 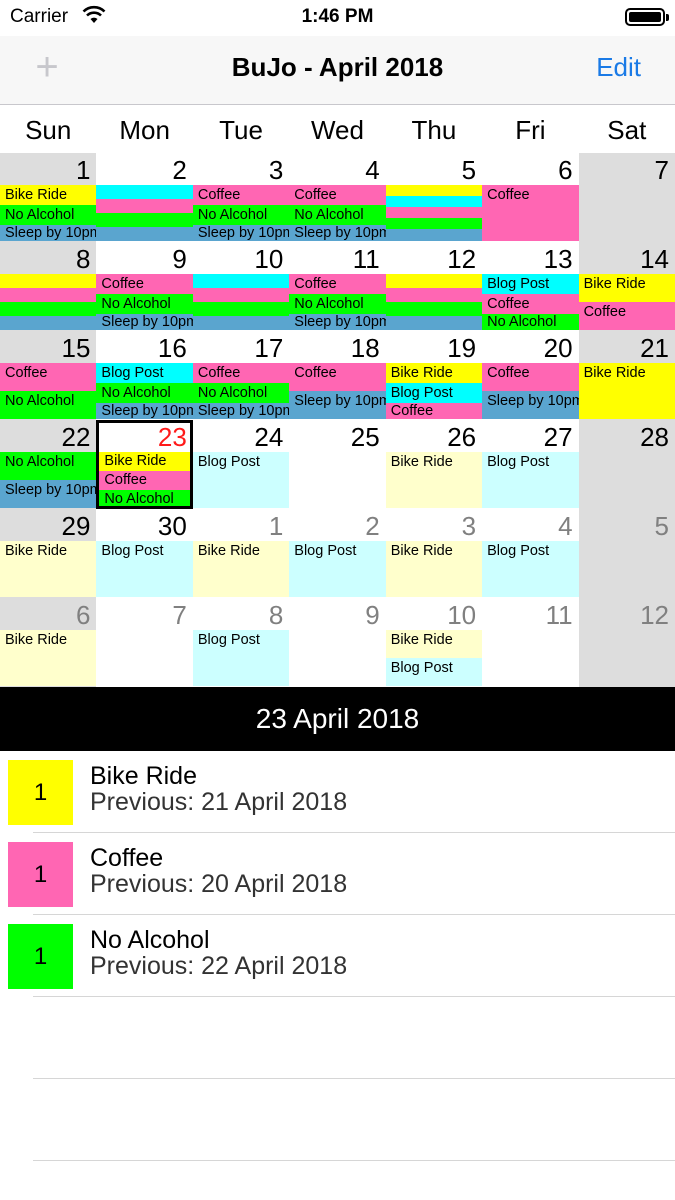 What do you see at coordinates (241, 642) in the screenshot?
I see `calendar-day: Blog Post 8` at bounding box center [241, 642].